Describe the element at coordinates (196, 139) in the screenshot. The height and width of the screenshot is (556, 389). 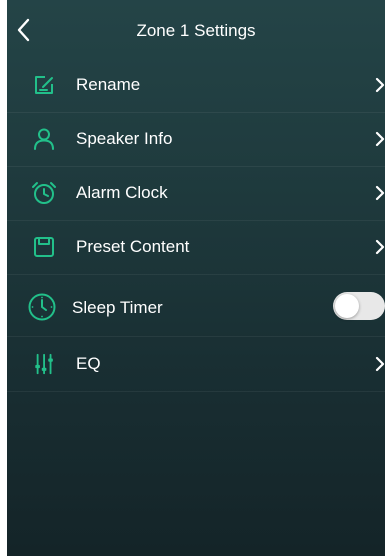
I see `menu-item-speaker-info: Speaker Info` at that location.